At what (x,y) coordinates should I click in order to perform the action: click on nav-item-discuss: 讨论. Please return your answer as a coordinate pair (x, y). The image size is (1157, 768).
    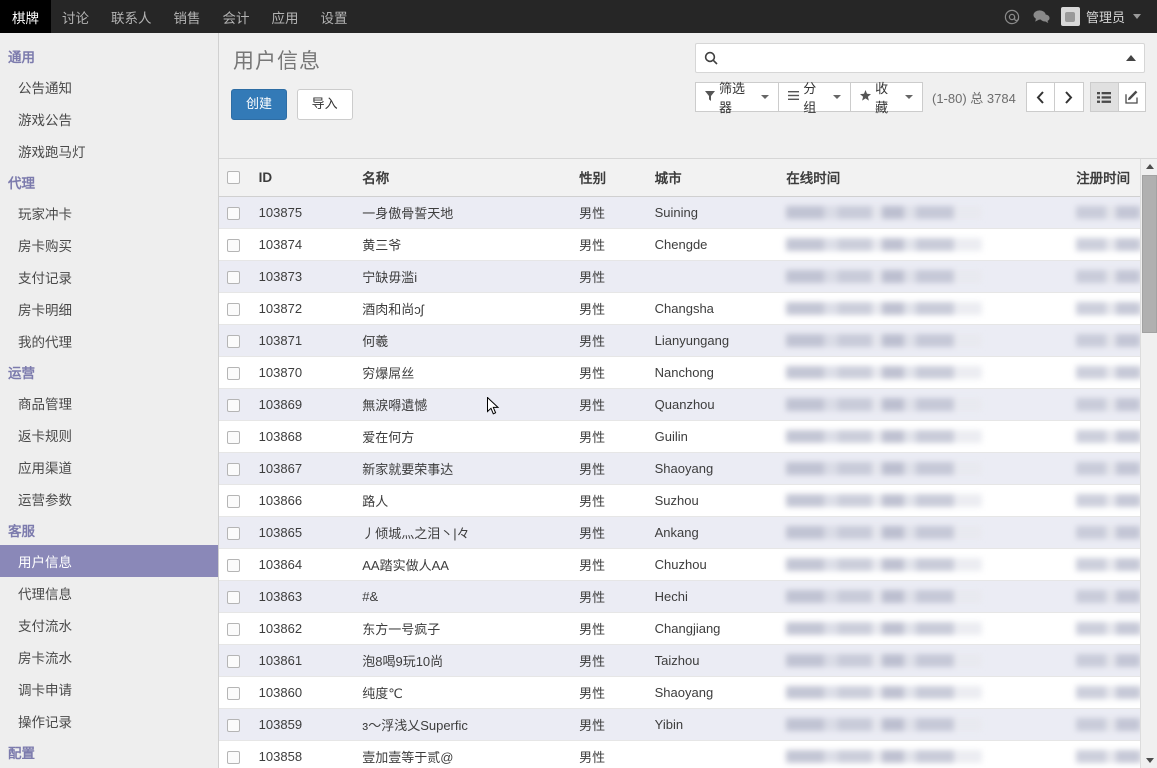
    Looking at the image, I should click on (75, 16).